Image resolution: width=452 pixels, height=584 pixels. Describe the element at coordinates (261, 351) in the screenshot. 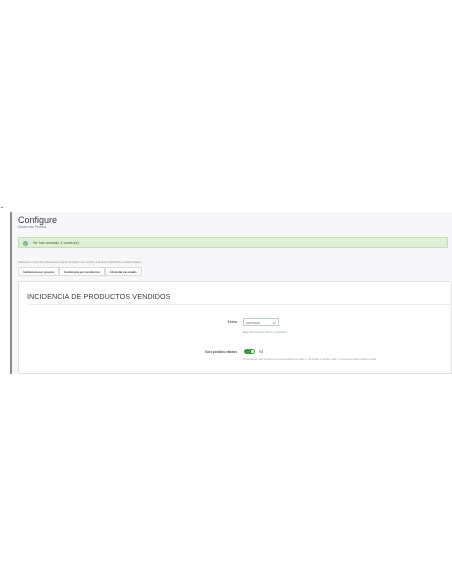

I see `toggle-label: SÍ` at that location.